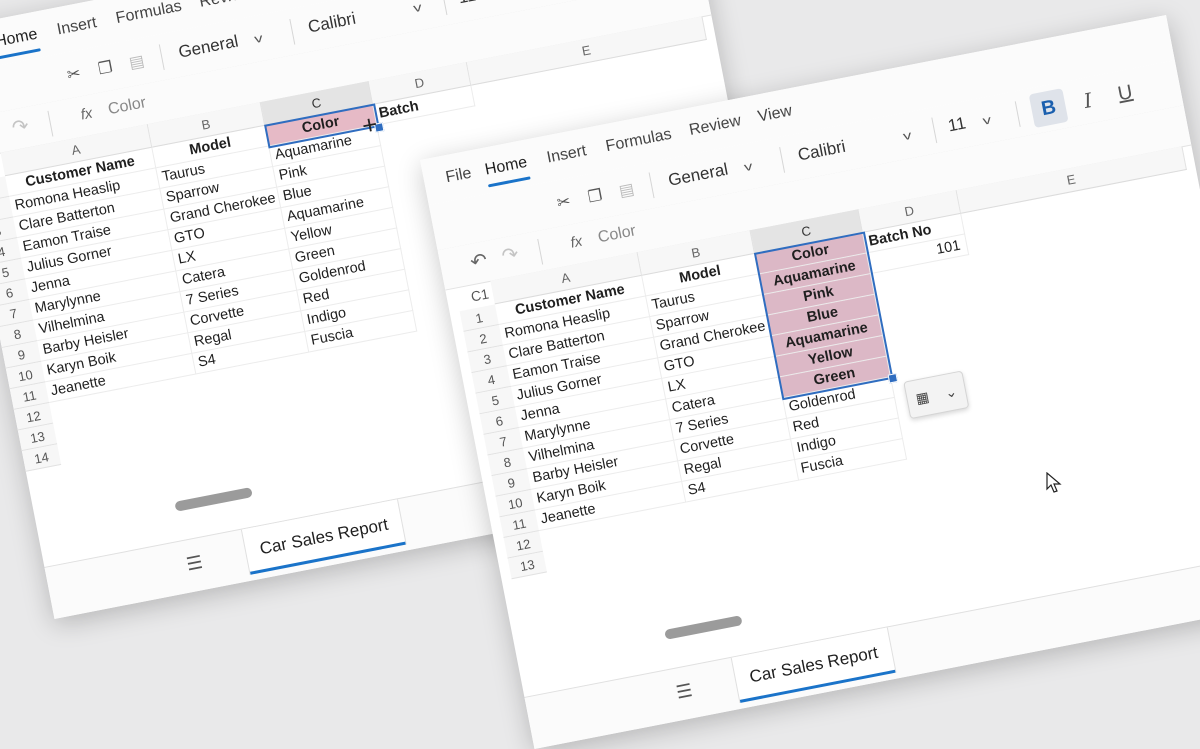 The width and height of the screenshot is (1200, 749). What do you see at coordinates (774, 114) in the screenshot?
I see `menu-view: View` at bounding box center [774, 114].